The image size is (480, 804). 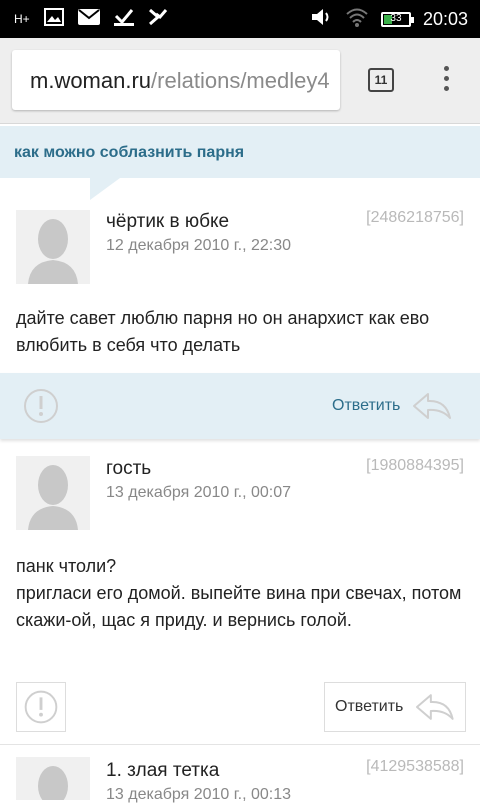 What do you see at coordinates (199, 245) in the screenshot?
I see `comment-date: 12 декабря 2010 г., 22:30` at bounding box center [199, 245].